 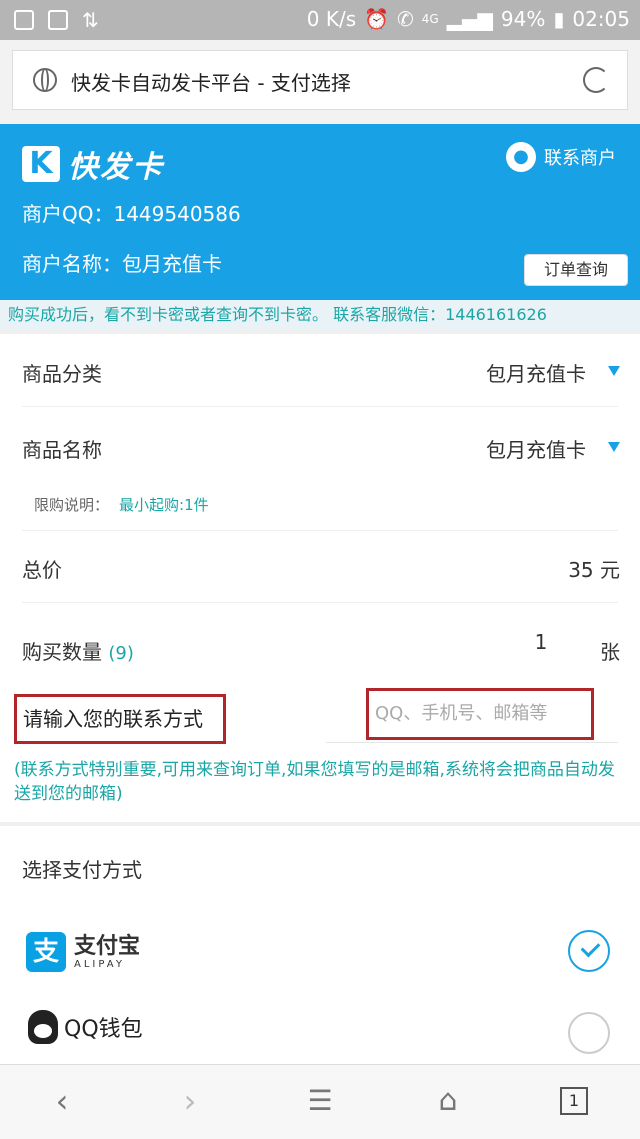 I want to click on browser-nav-bar: ‹ › ☰ ⌂ 1, so click(x=320, y=1101).